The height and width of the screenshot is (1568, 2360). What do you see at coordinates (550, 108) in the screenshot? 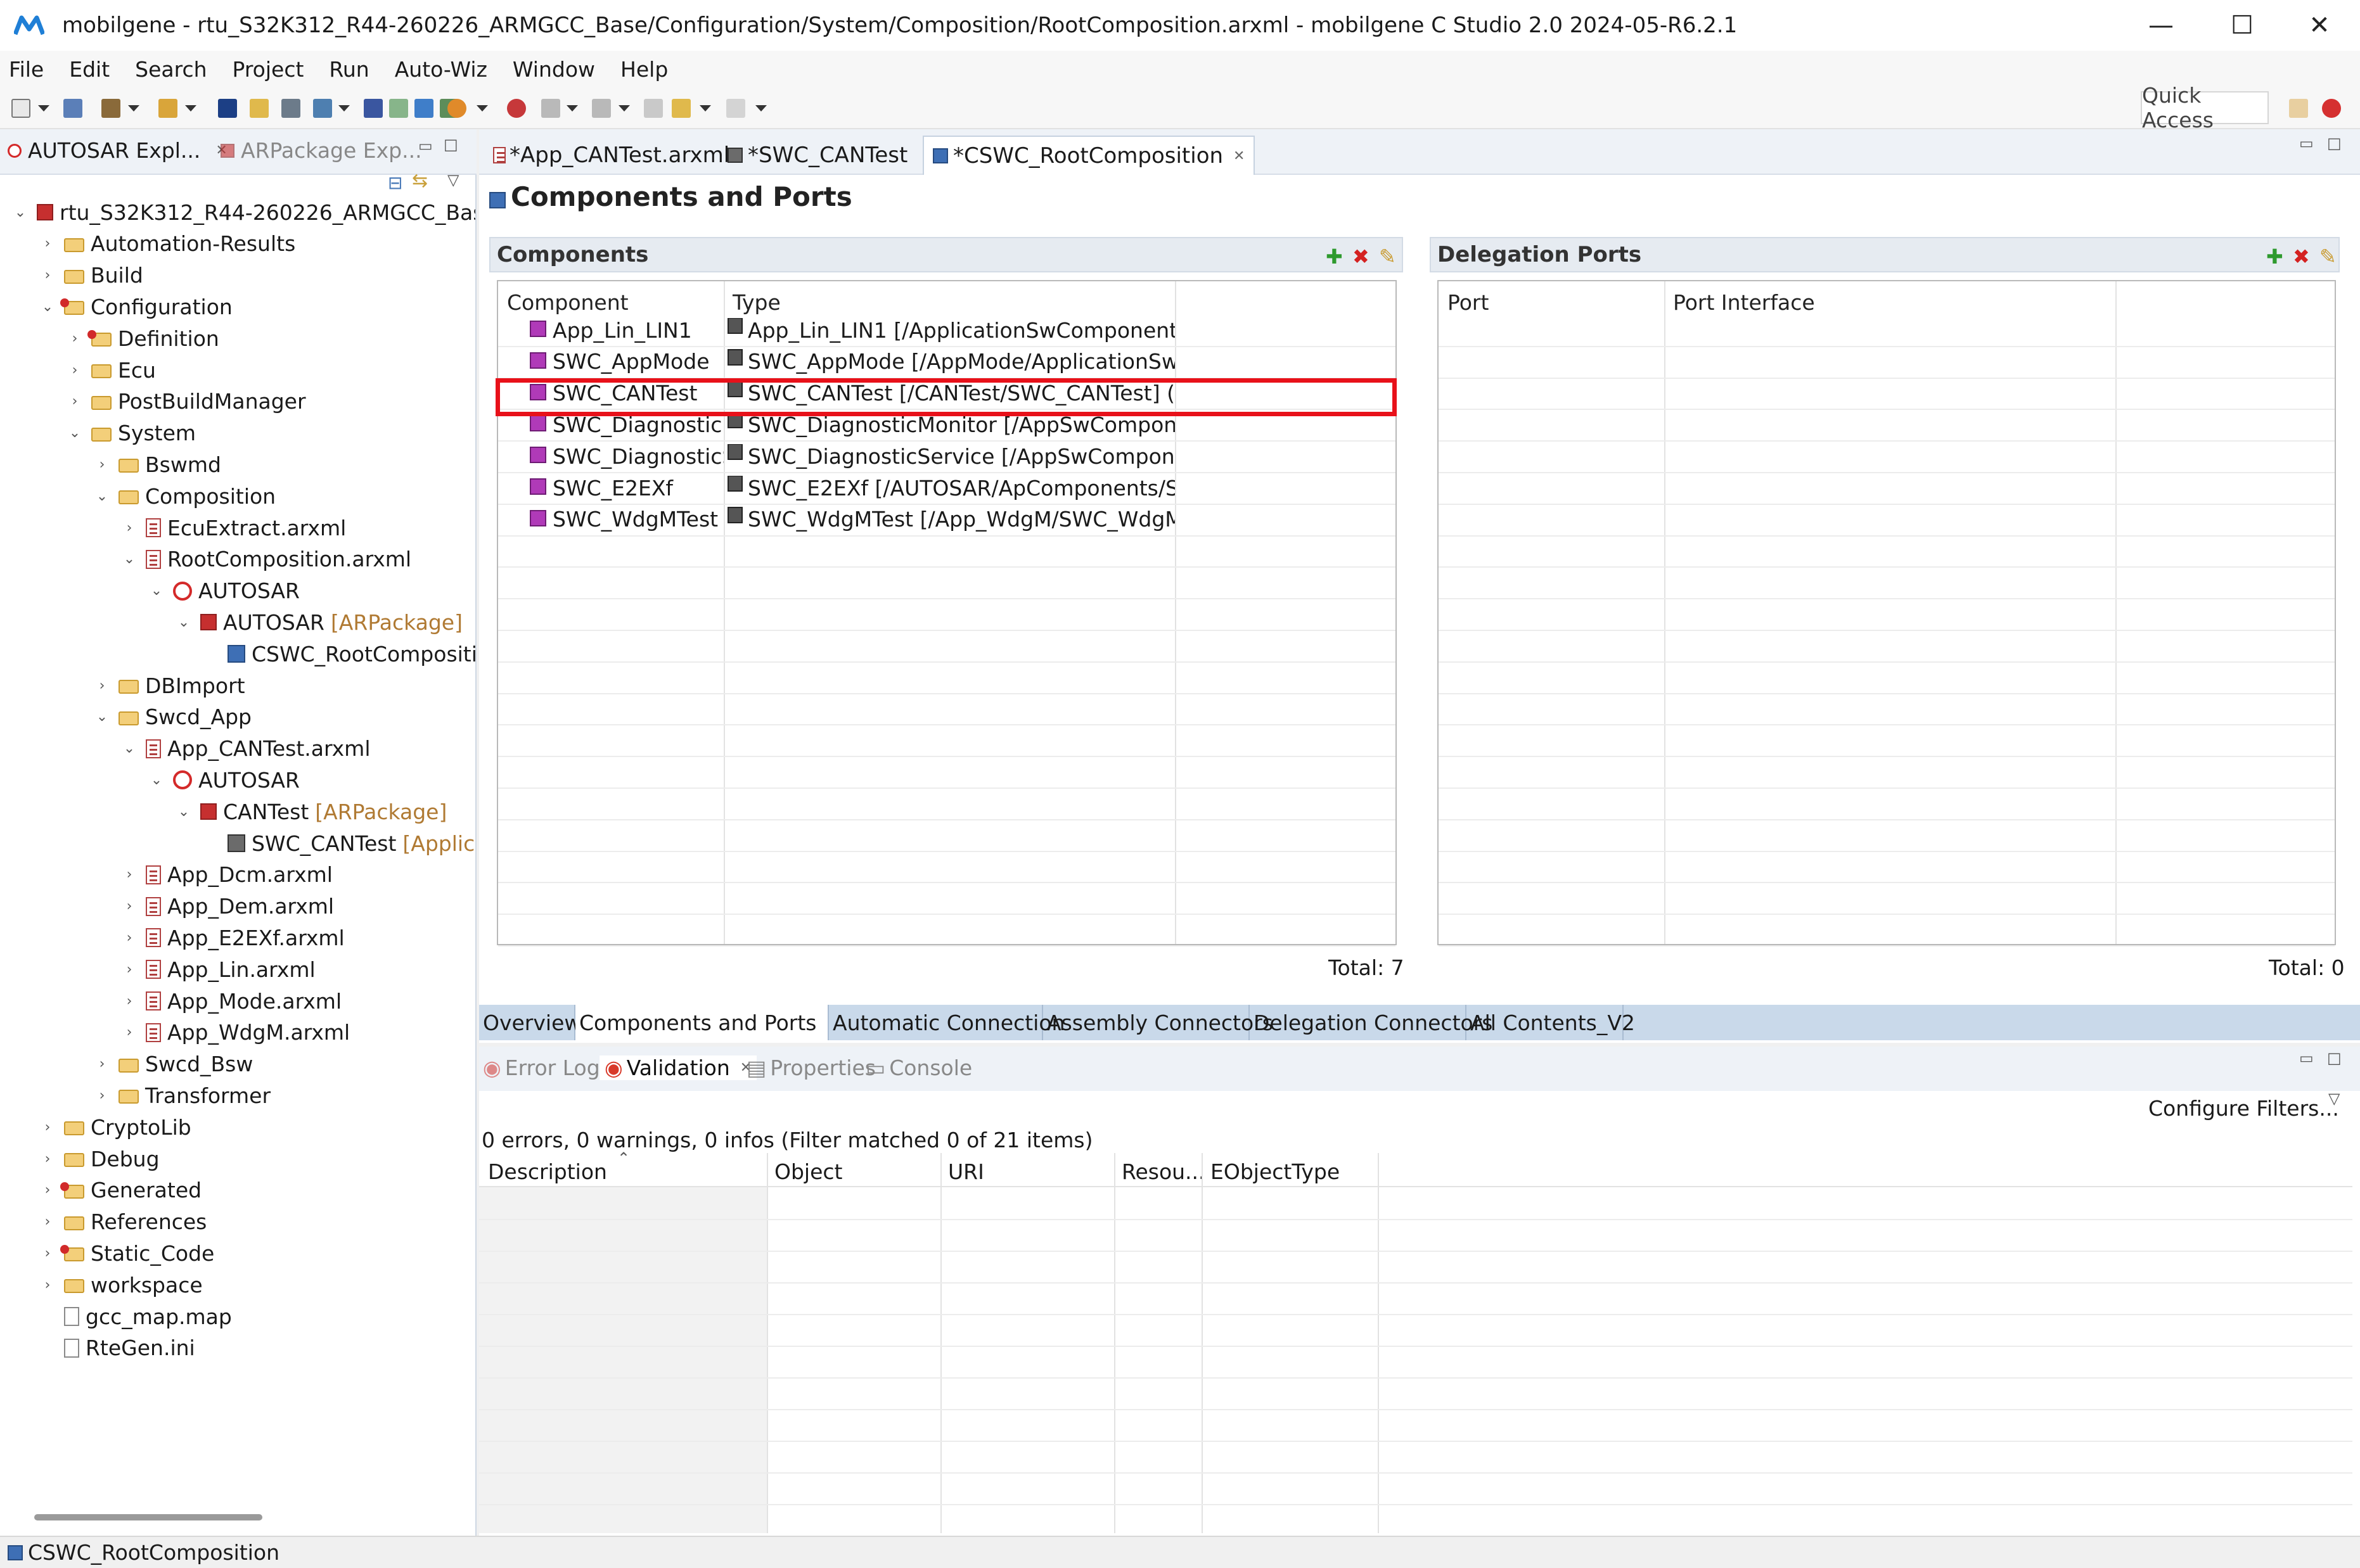
I see `step-icon` at bounding box center [550, 108].